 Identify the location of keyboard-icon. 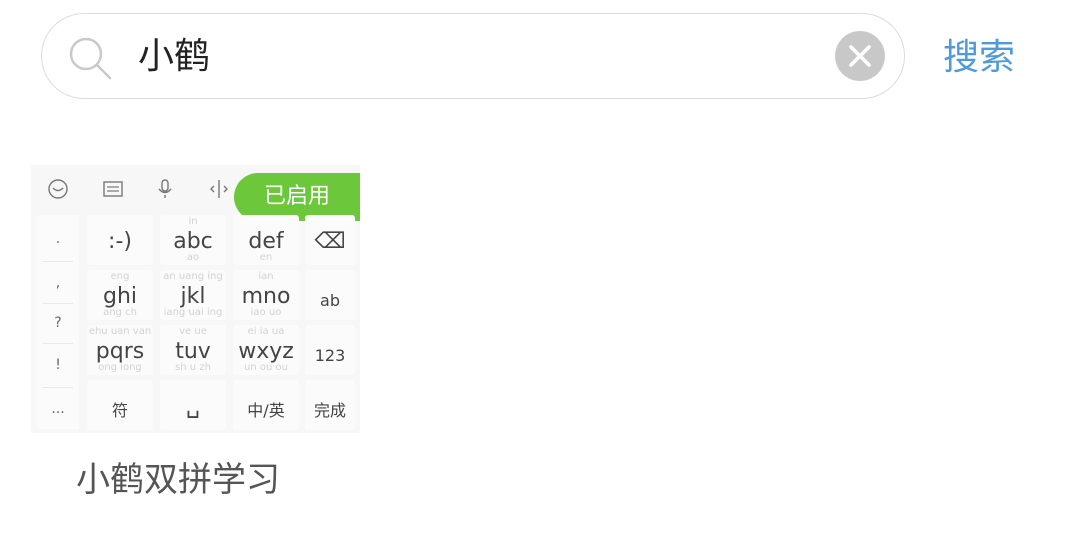
(113, 189).